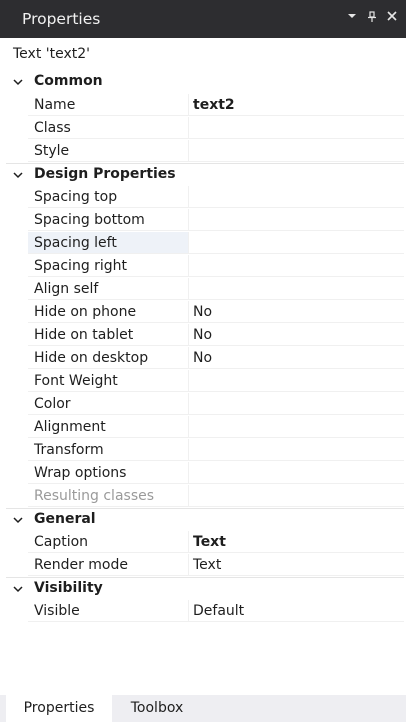 The width and height of the screenshot is (406, 722). Describe the element at coordinates (108, 128) in the screenshot. I see `property-name: Class` at that location.